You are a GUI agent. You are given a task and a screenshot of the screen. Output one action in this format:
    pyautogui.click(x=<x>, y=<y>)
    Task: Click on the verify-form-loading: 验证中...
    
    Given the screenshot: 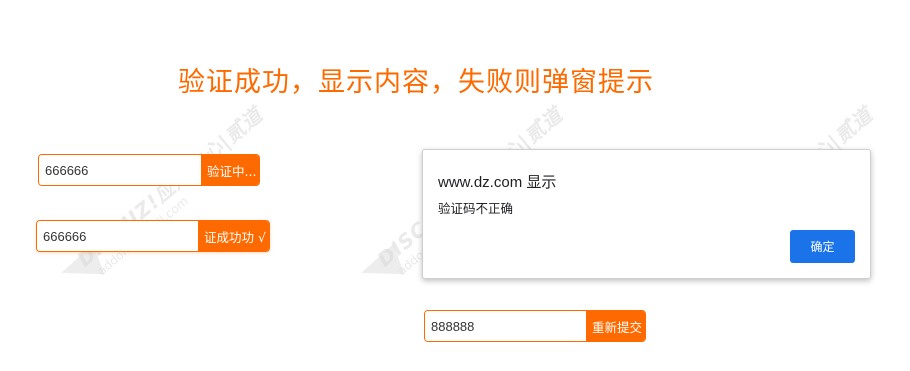 What is the action you would take?
    pyautogui.click(x=149, y=170)
    